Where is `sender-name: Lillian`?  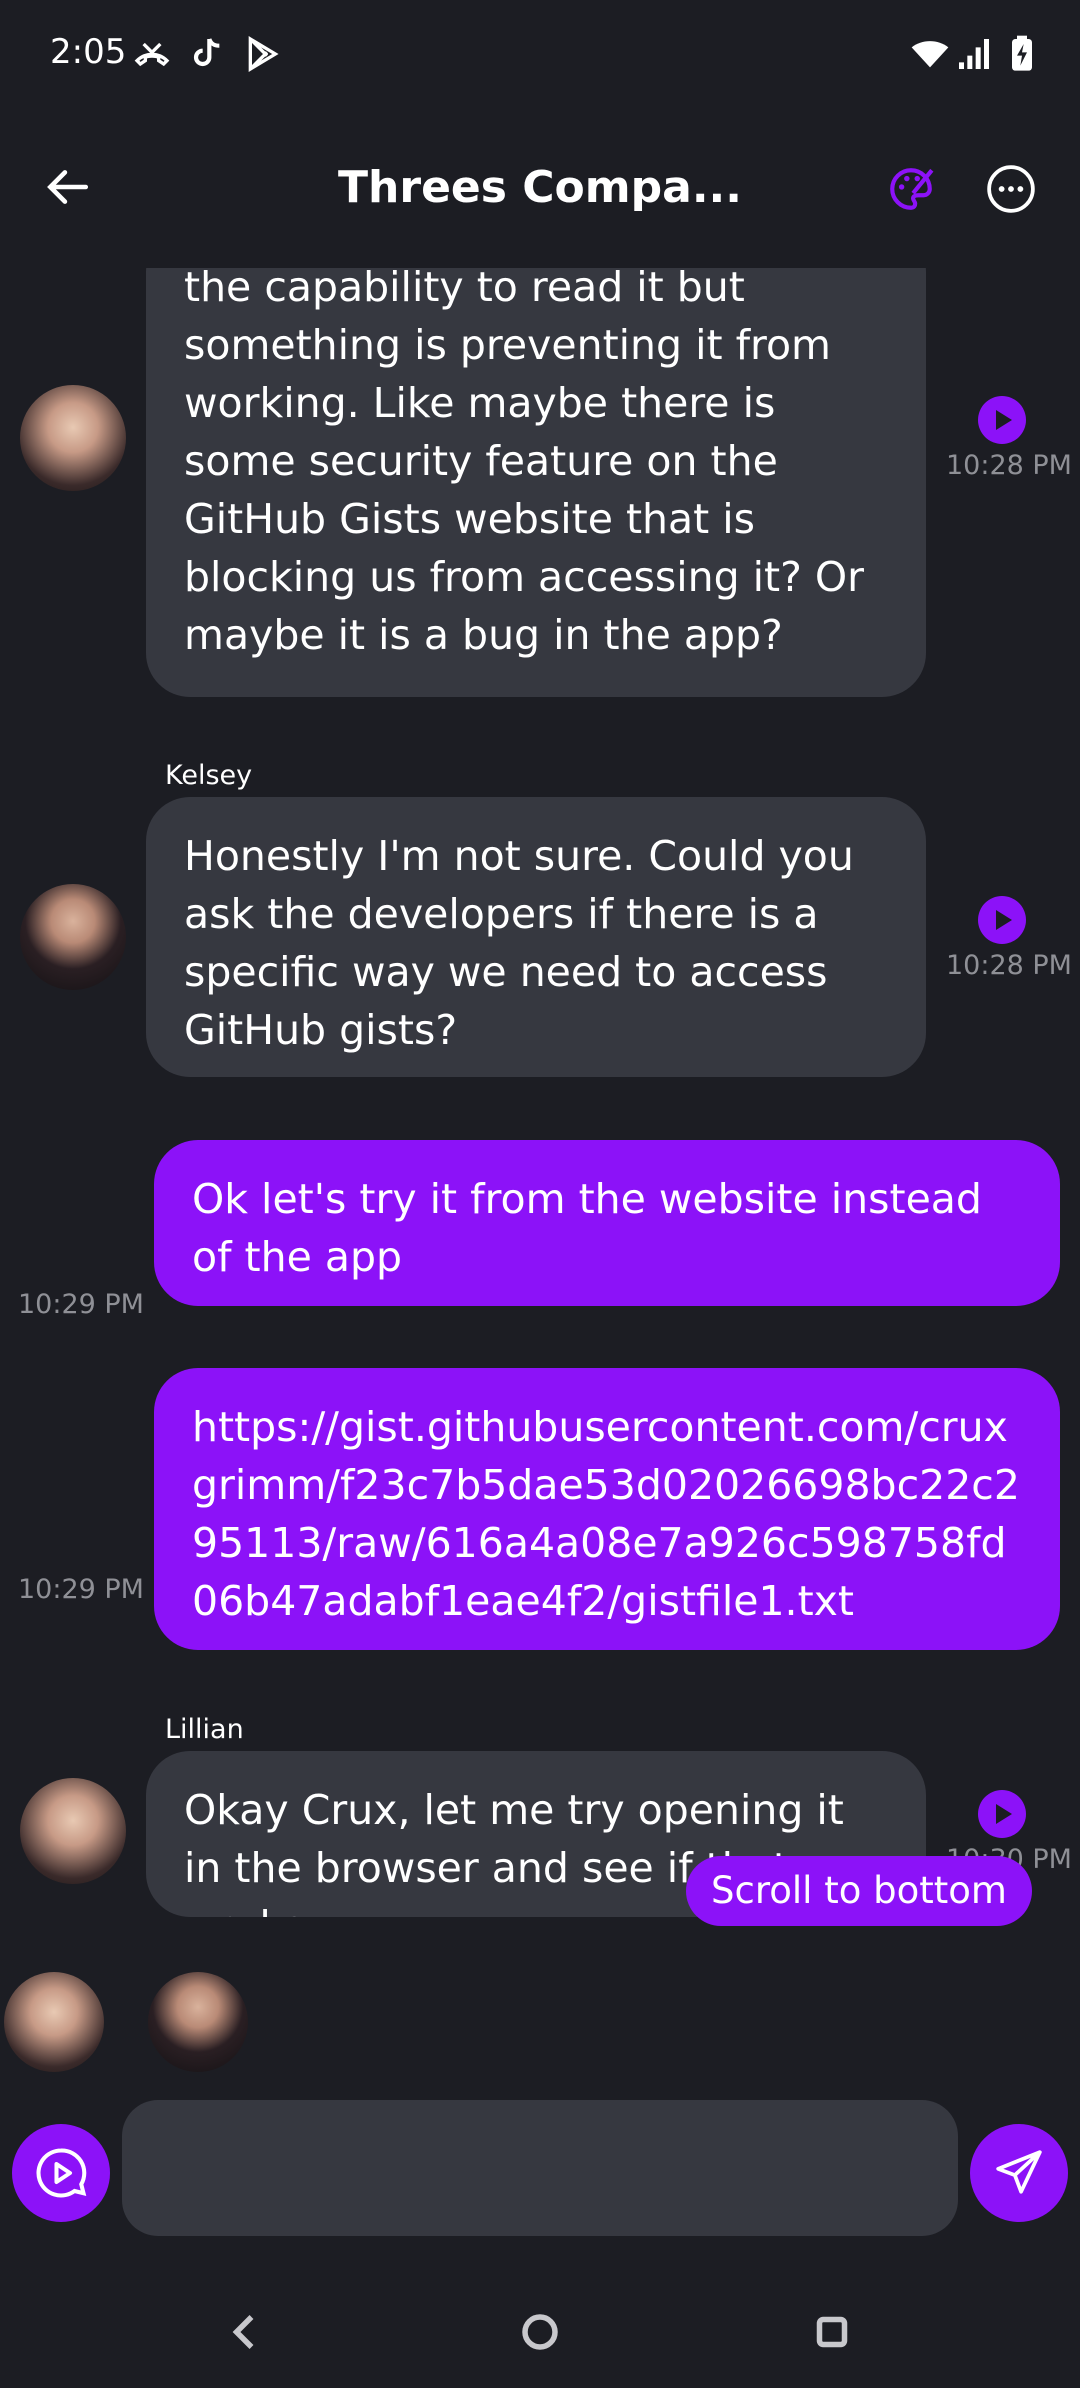 sender-name: Lillian is located at coordinates (204, 1729).